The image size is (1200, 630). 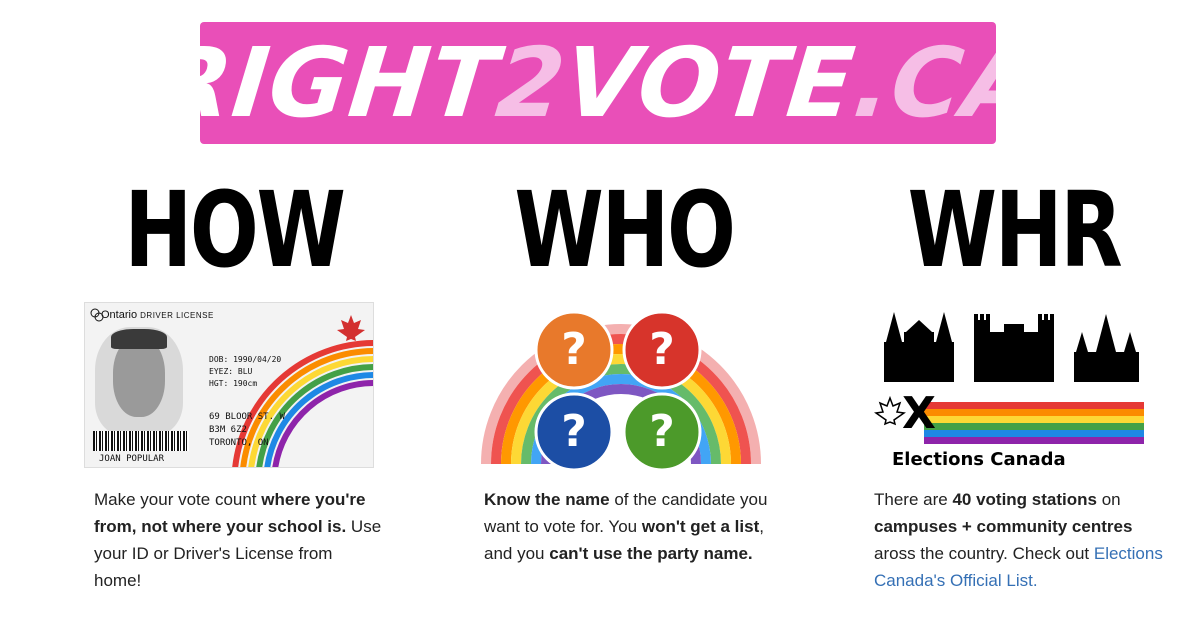 I want to click on id-eyes: EYEZ: BLU, so click(x=231, y=371).